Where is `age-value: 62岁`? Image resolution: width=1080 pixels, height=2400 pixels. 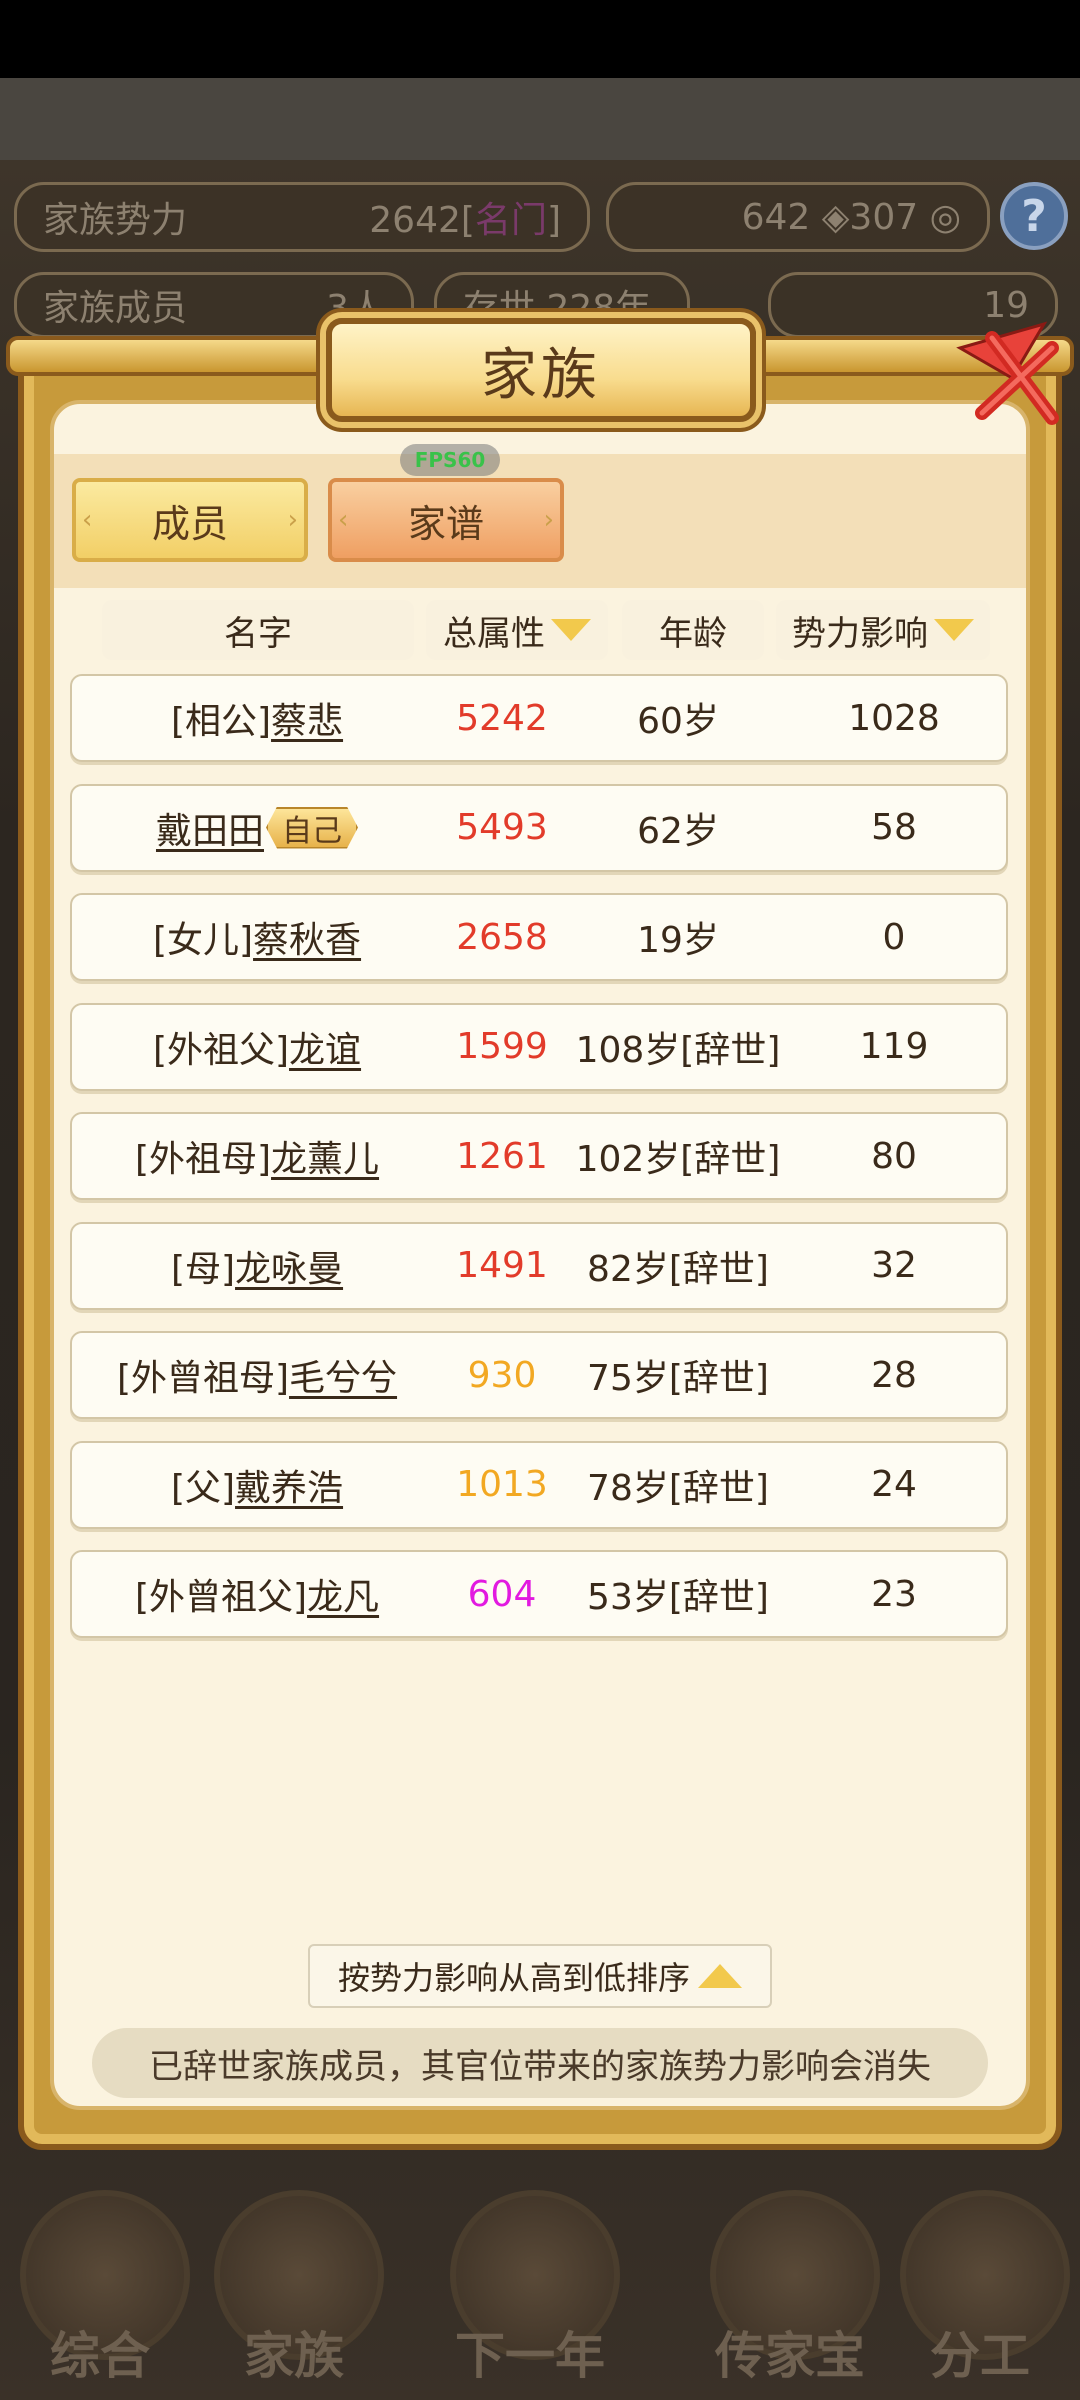 age-value: 62岁 is located at coordinates (678, 831).